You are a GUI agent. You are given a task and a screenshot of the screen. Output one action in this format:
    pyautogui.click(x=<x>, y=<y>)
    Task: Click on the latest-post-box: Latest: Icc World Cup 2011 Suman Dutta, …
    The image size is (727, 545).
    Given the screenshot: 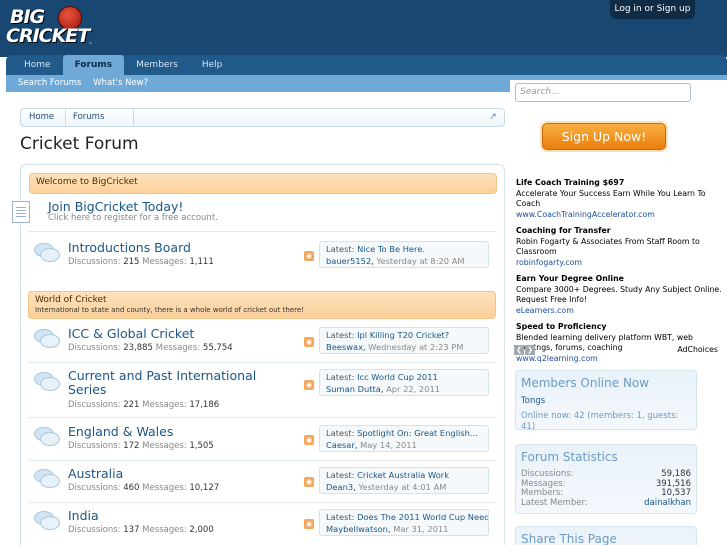 What is the action you would take?
    pyautogui.click(x=404, y=382)
    